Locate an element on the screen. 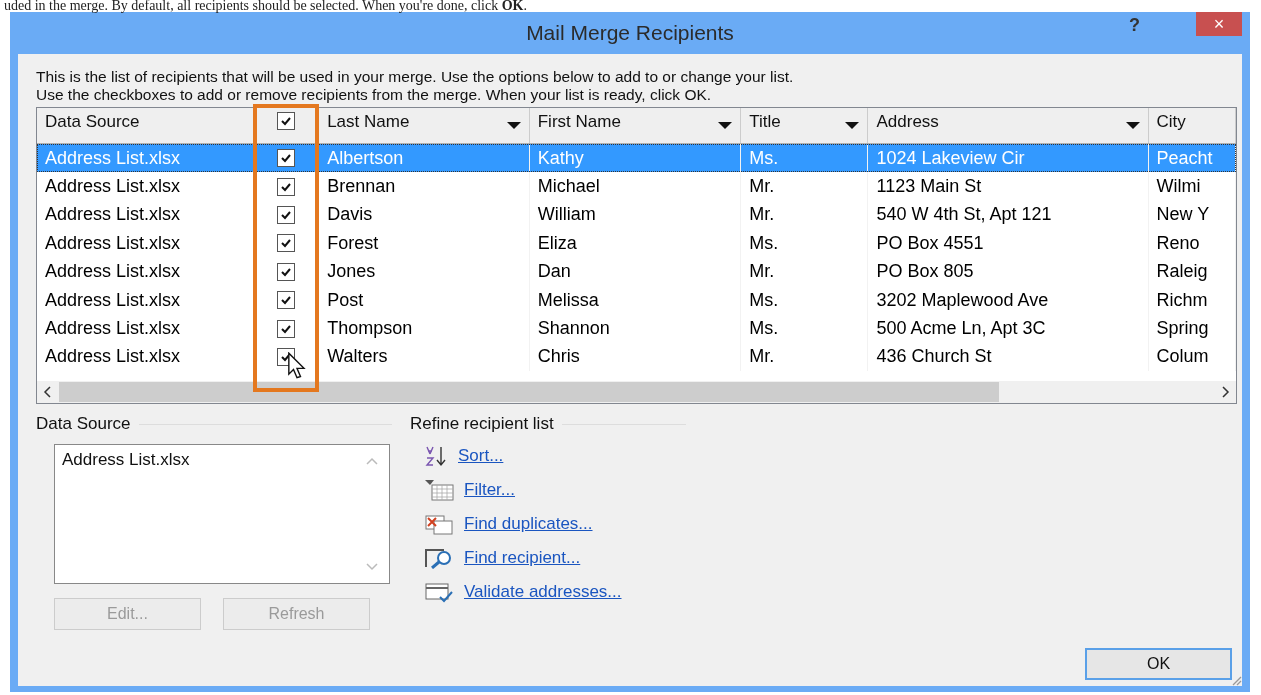 The width and height of the screenshot is (1261, 695). table-cell: Reno is located at coordinates (1192, 243).